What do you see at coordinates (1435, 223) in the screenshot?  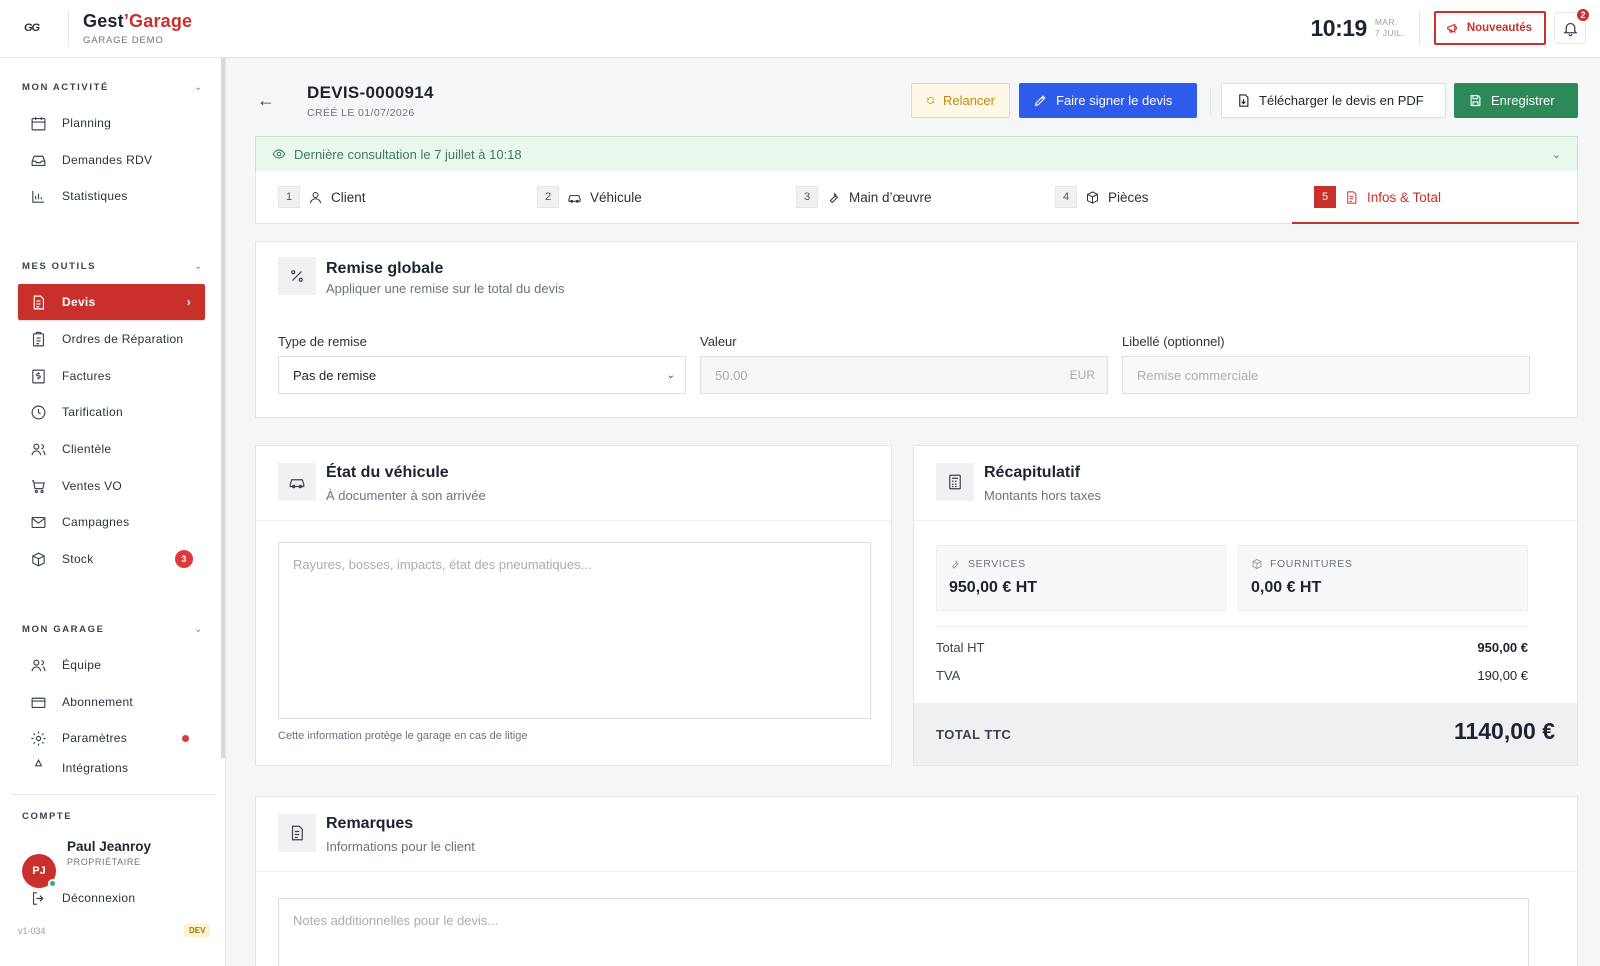 I see `active-tab-indicator` at bounding box center [1435, 223].